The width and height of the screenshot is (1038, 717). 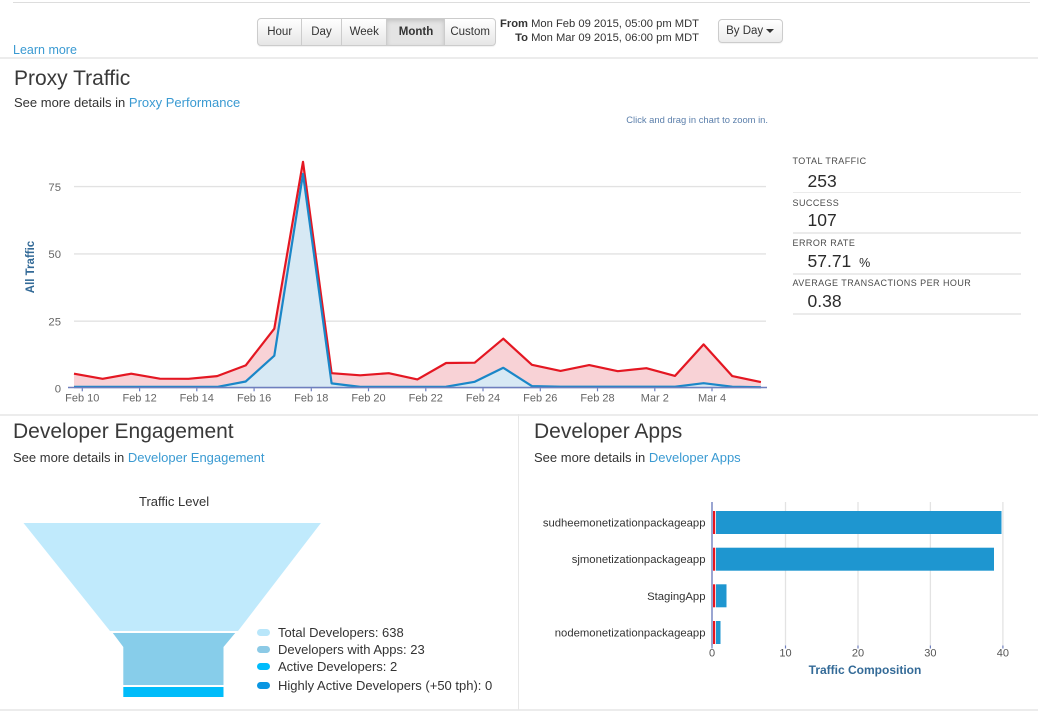 I want to click on svg-text: Mar 4, so click(x=712, y=399).